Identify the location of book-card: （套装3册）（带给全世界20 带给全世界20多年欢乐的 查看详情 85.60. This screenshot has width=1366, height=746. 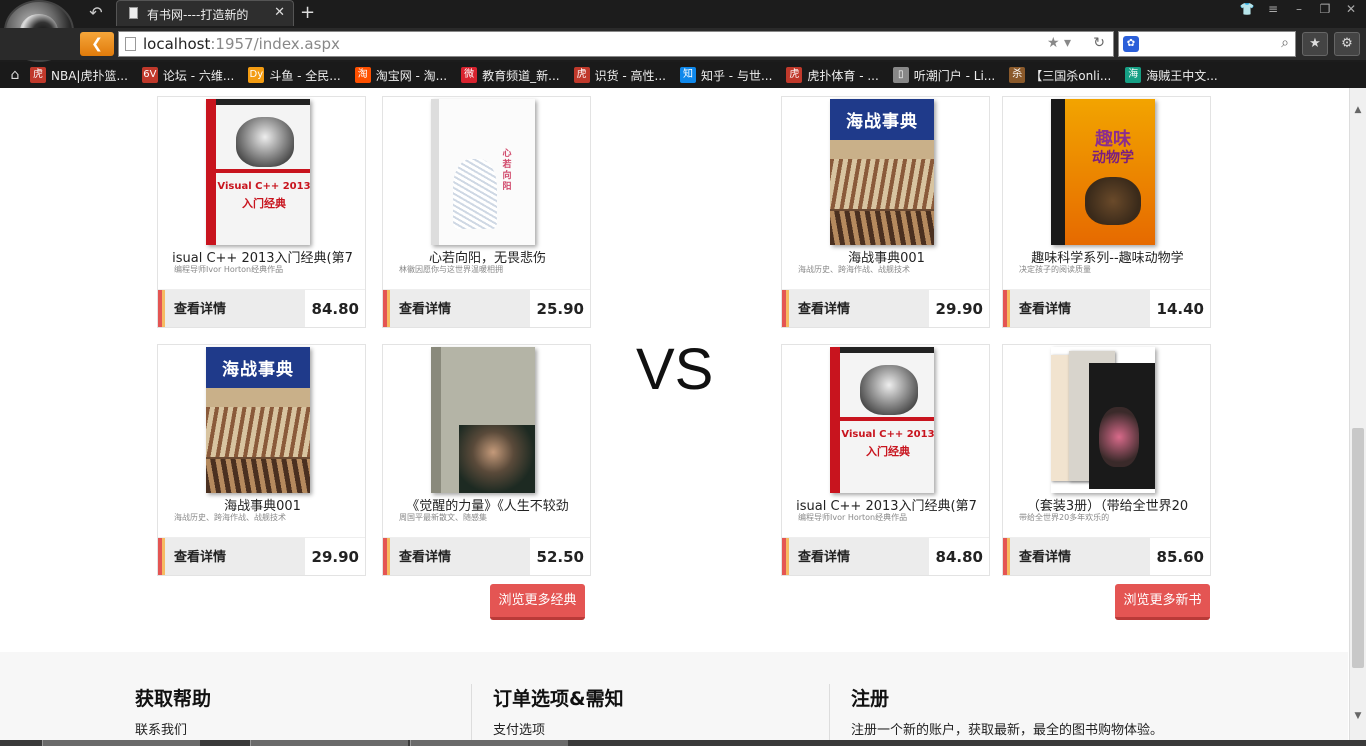
(1106, 460).